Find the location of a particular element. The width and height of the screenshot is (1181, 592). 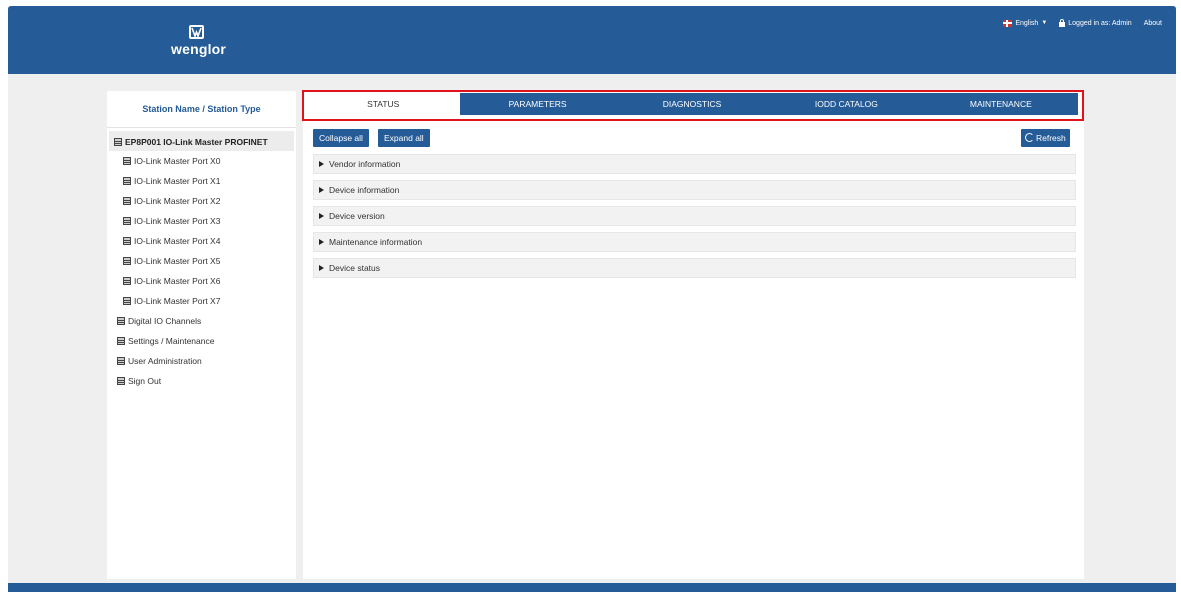

tree-item-label: Digital IO Channels is located at coordinates (165, 321).